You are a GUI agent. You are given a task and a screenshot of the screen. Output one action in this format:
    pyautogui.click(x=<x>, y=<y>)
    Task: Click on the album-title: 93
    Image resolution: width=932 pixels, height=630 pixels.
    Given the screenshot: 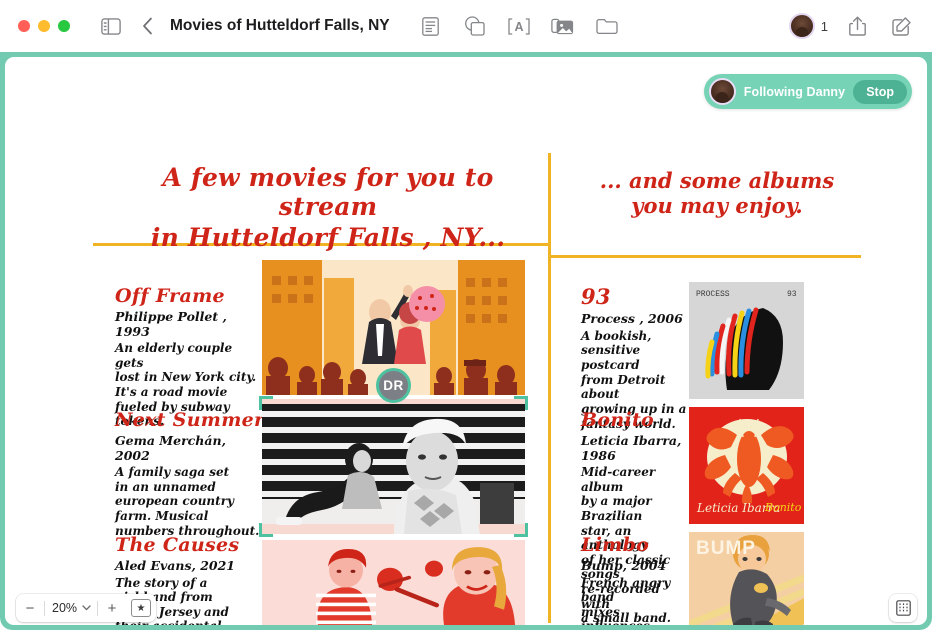 What is the action you would take?
    pyautogui.click(x=596, y=296)
    